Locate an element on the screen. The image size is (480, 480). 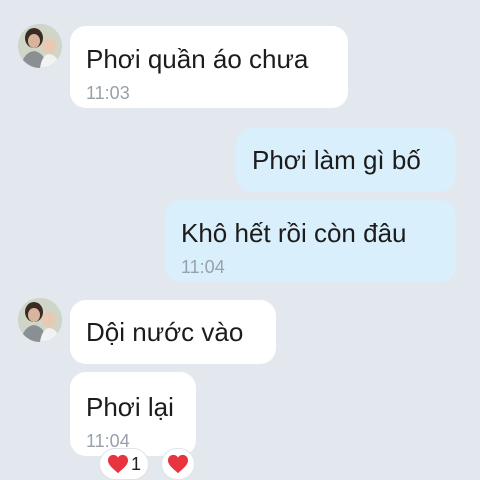
message-text: Phơi lại is located at coordinates (130, 407).